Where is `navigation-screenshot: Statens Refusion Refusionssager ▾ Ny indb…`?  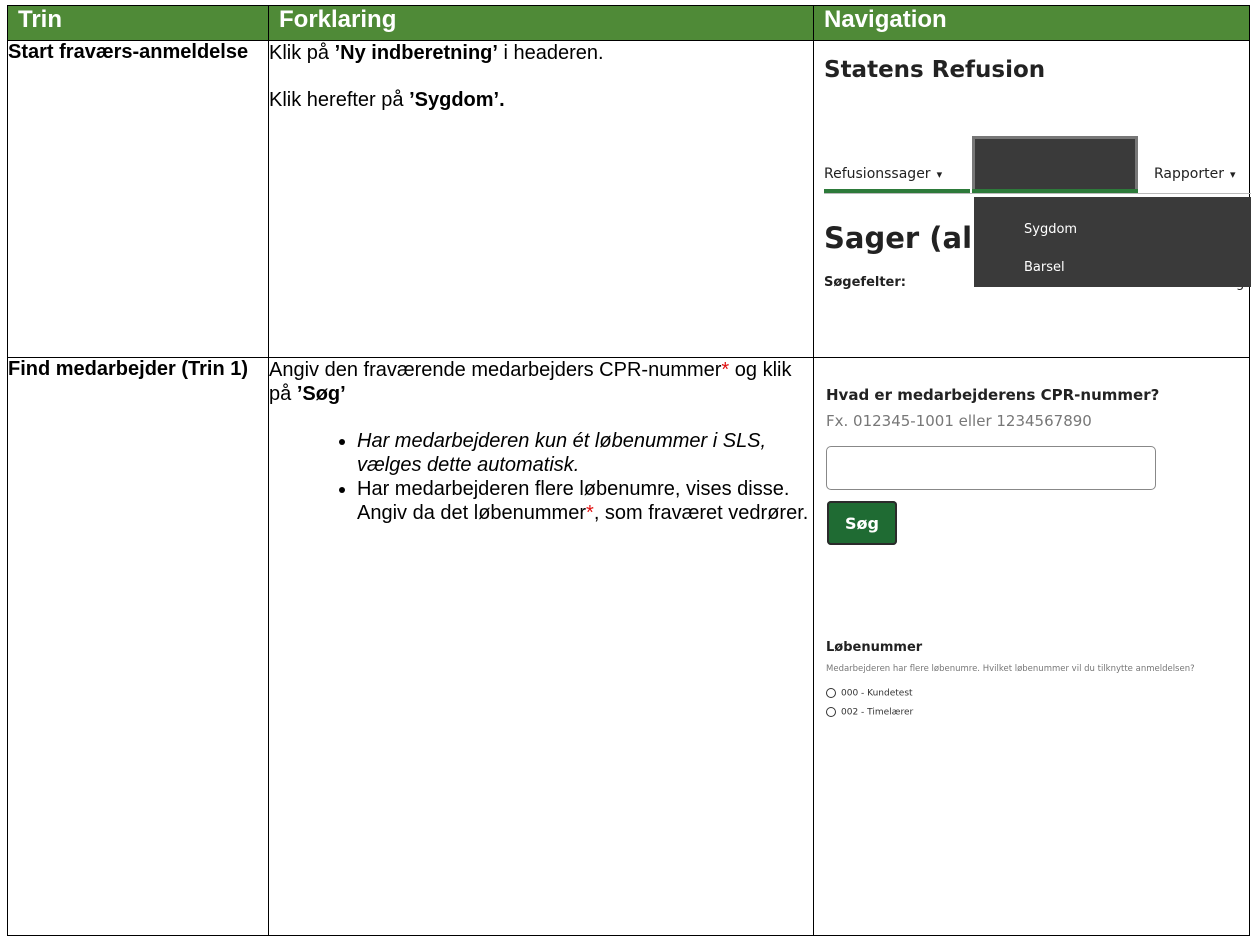
navigation-screenshot: Statens Refusion Refusionssager ▾ Ny indb… is located at coordinates (1032, 199).